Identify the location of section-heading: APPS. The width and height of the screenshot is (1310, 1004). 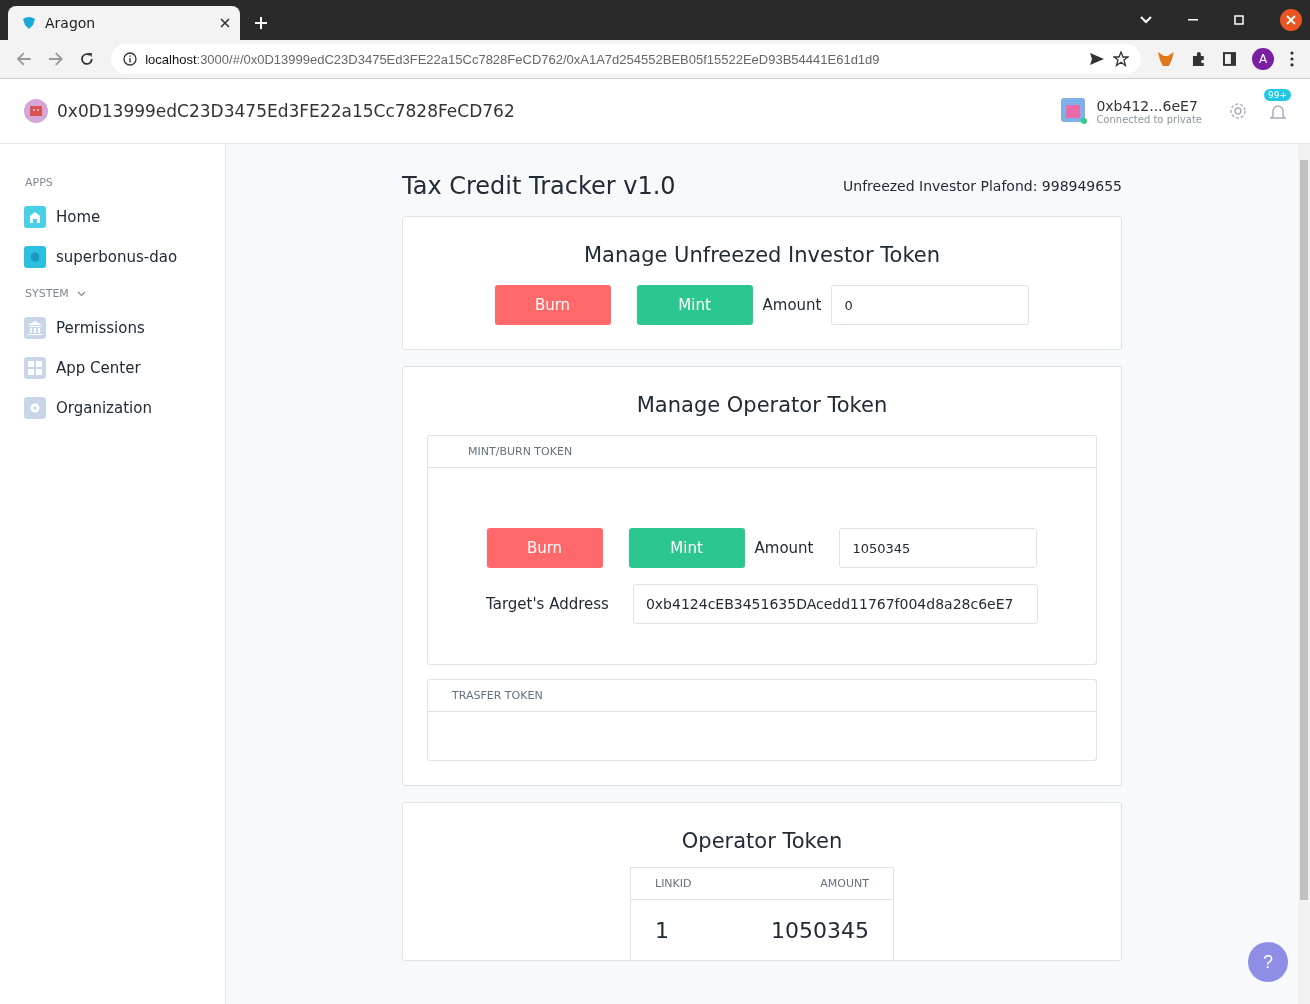
(39, 182).